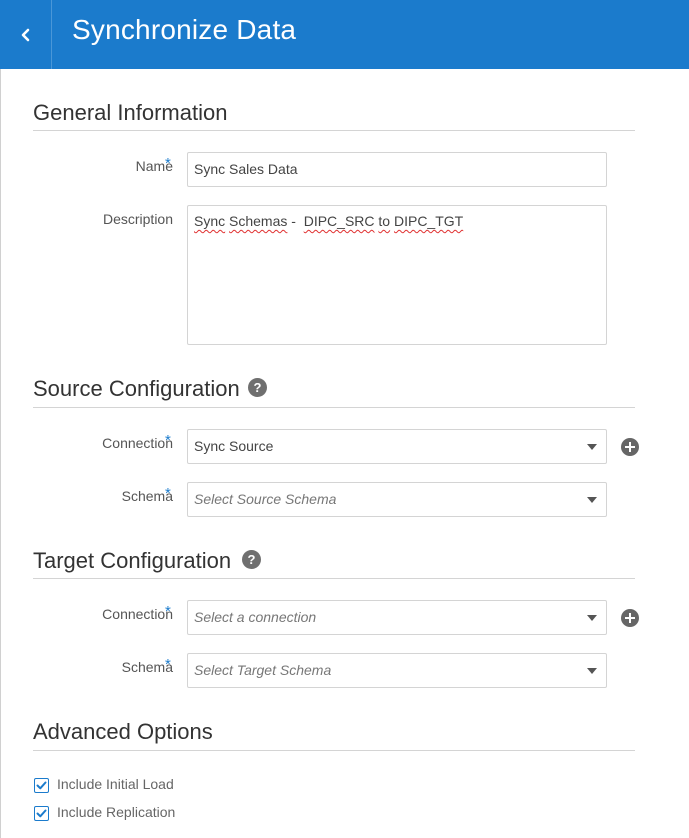 This screenshot has height=838, width=689. What do you see at coordinates (0, 453) in the screenshot?
I see `frame-border` at bounding box center [0, 453].